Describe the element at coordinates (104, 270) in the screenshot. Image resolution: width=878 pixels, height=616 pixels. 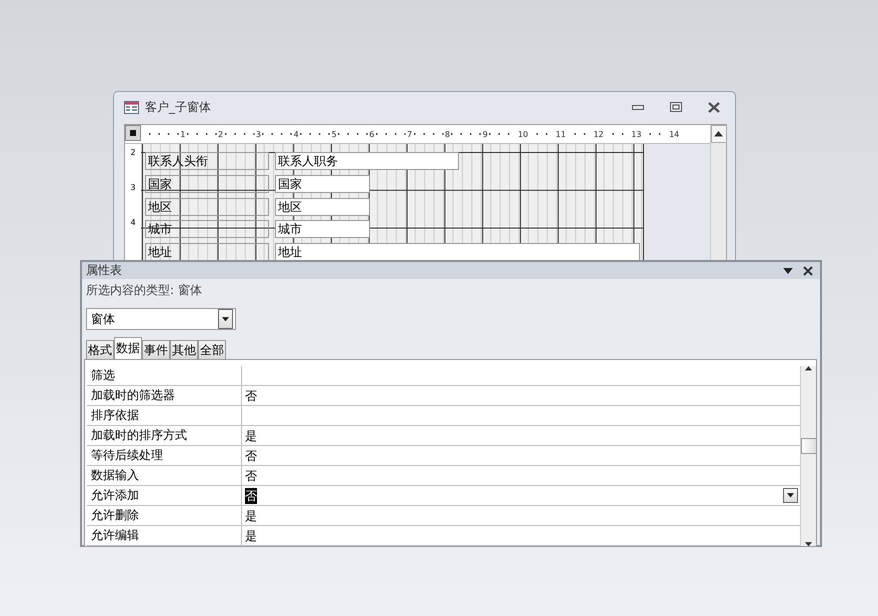
I see `panel-title: 属性表` at that location.